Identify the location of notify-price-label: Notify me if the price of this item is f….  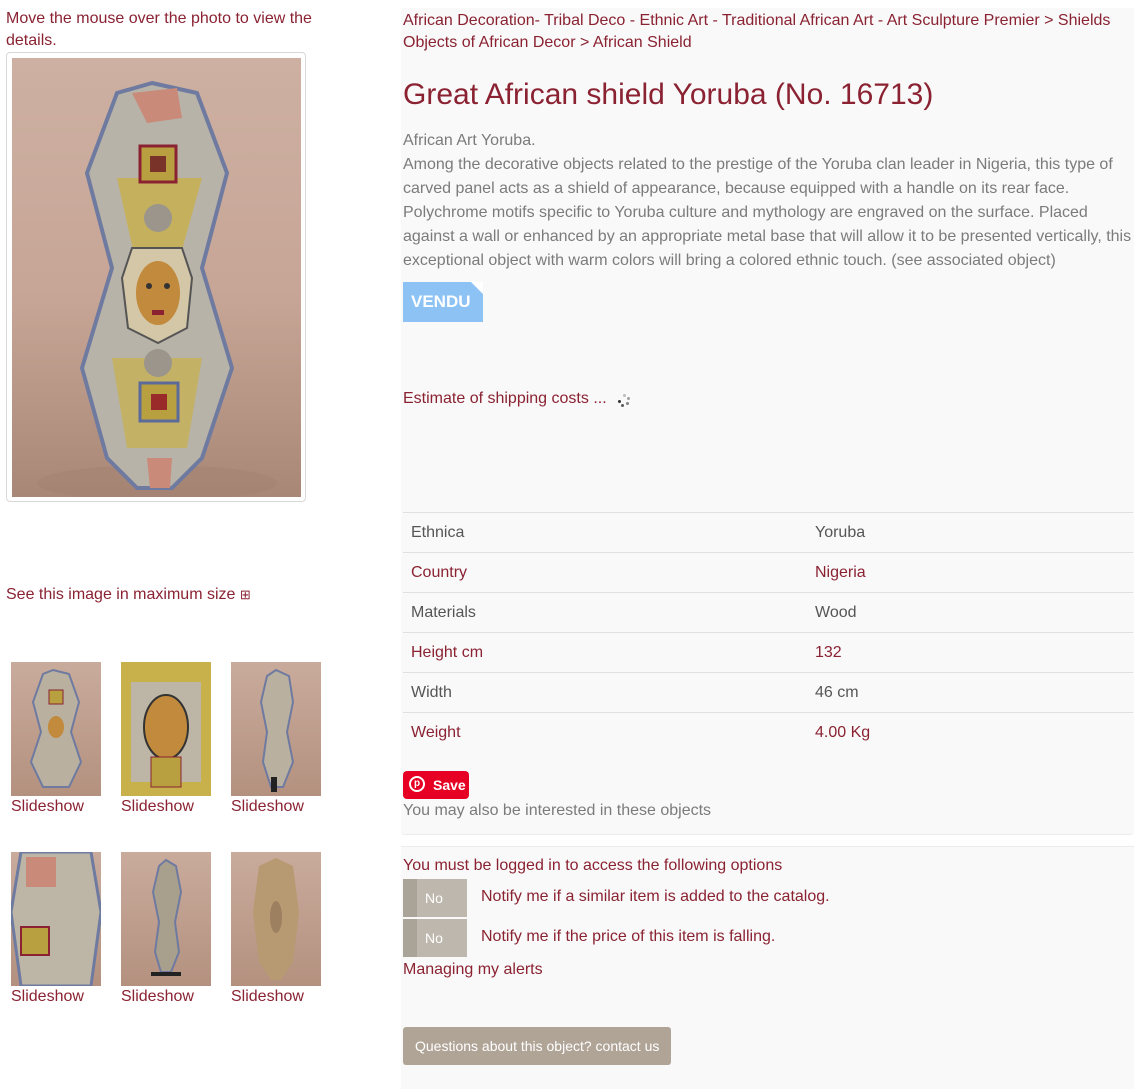
(628, 936).